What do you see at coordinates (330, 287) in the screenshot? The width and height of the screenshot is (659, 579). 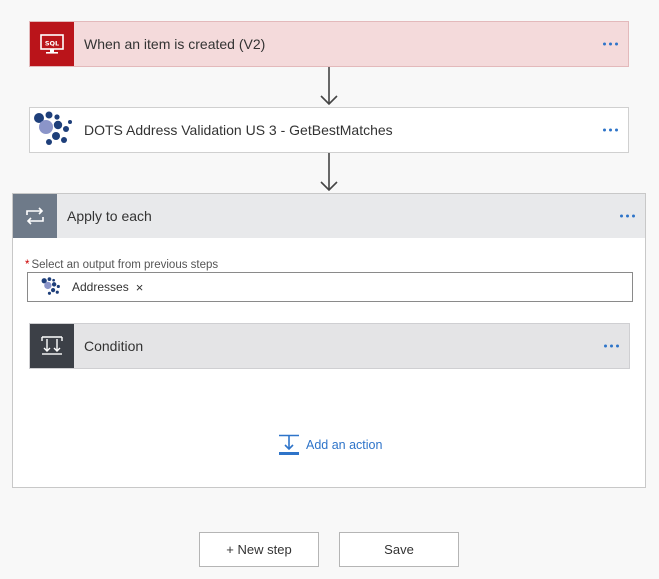 I see `output-token-field: Addresses ×` at bounding box center [330, 287].